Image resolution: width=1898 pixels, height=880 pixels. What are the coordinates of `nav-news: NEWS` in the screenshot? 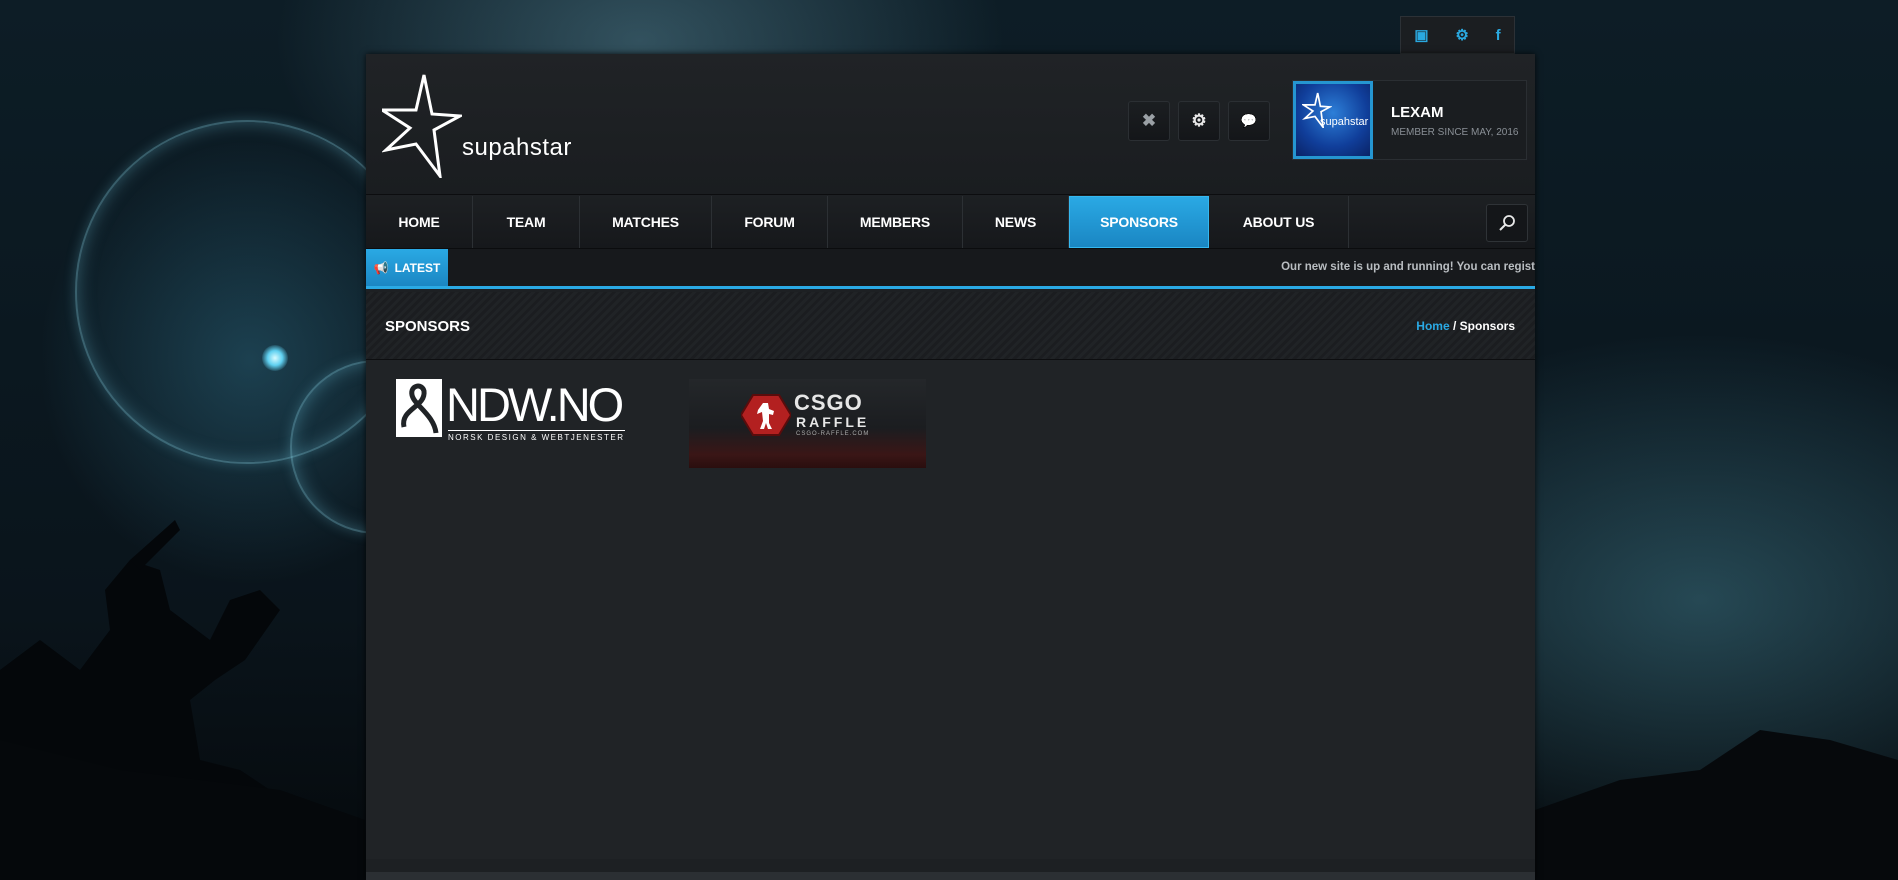 It's located at (1016, 222).